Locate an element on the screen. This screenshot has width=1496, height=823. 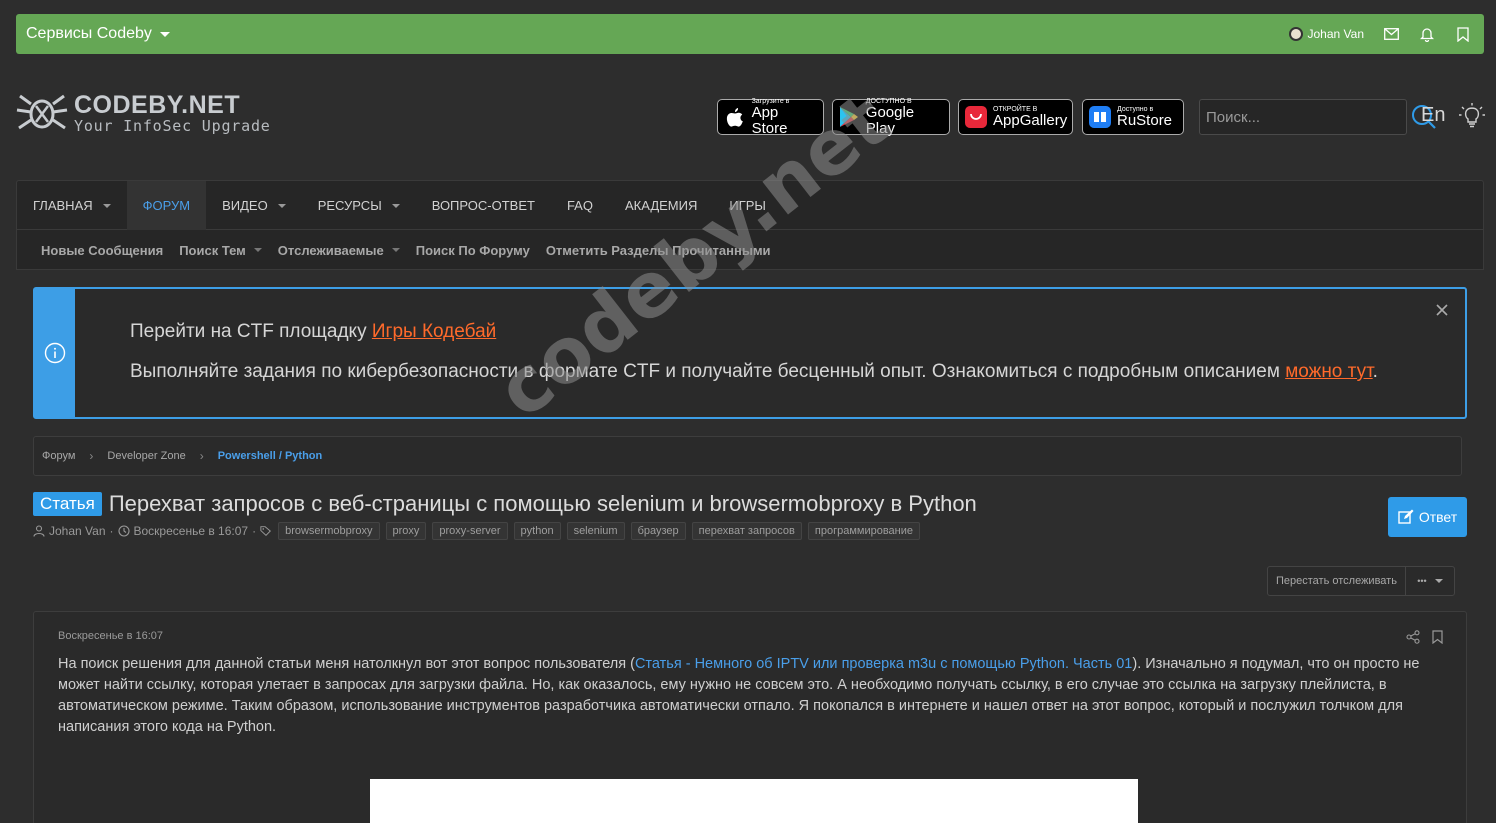
tab-label: Вопрос-ответ is located at coordinates (483, 205).